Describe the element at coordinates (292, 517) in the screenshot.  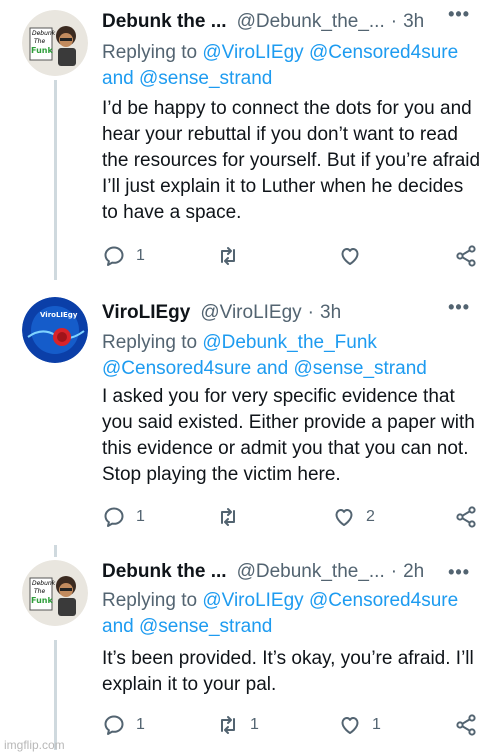
I see `action-bar: 1 2` at that location.